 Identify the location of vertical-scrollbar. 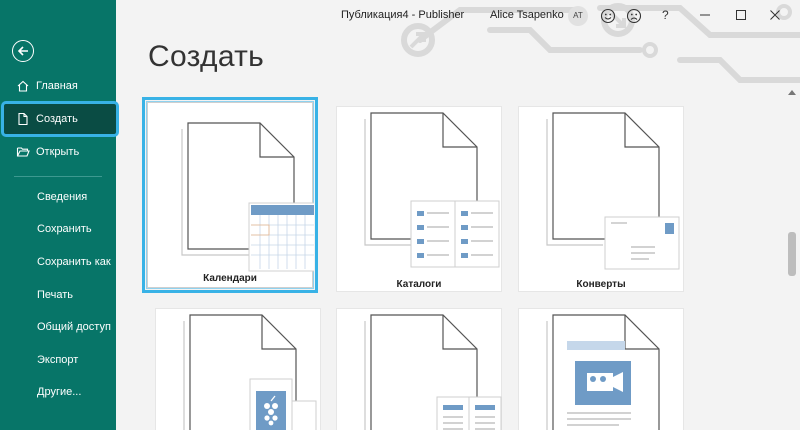
(792, 258).